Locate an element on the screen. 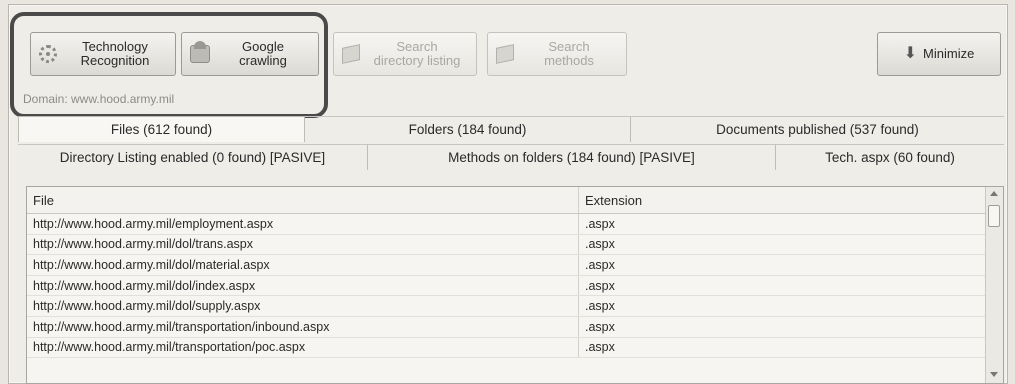 The width and height of the screenshot is (1015, 384). file-cell: http://www.hood.army.mil/dol/trans.aspx is located at coordinates (303, 244).